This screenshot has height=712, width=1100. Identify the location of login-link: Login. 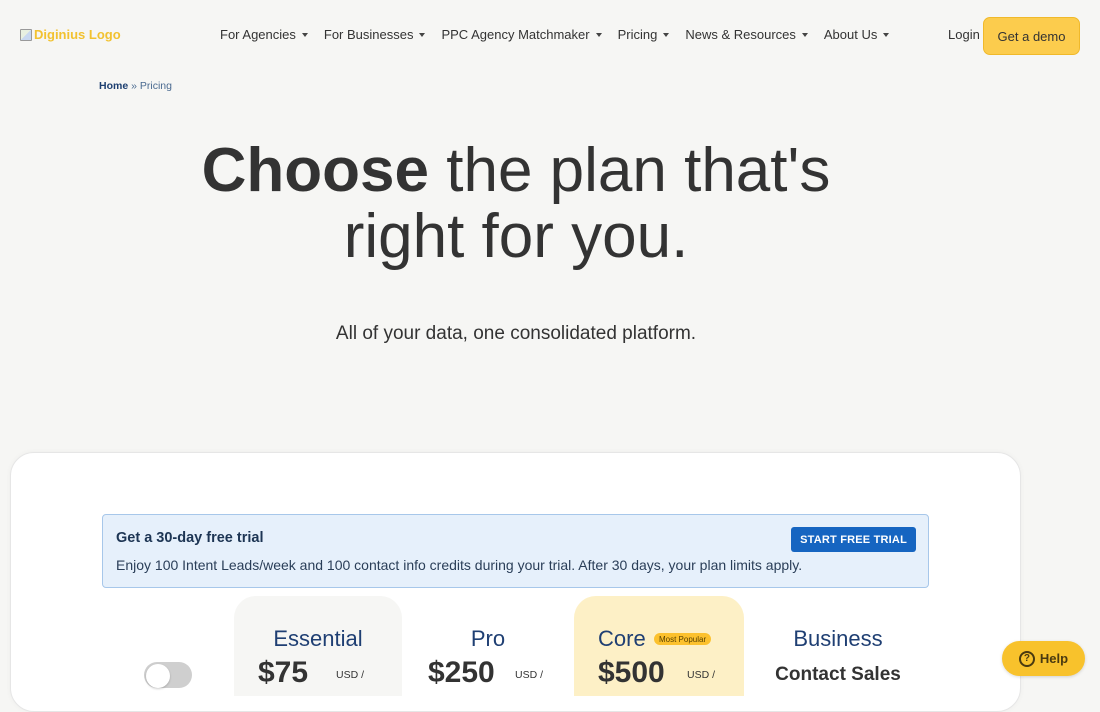
(964, 34).